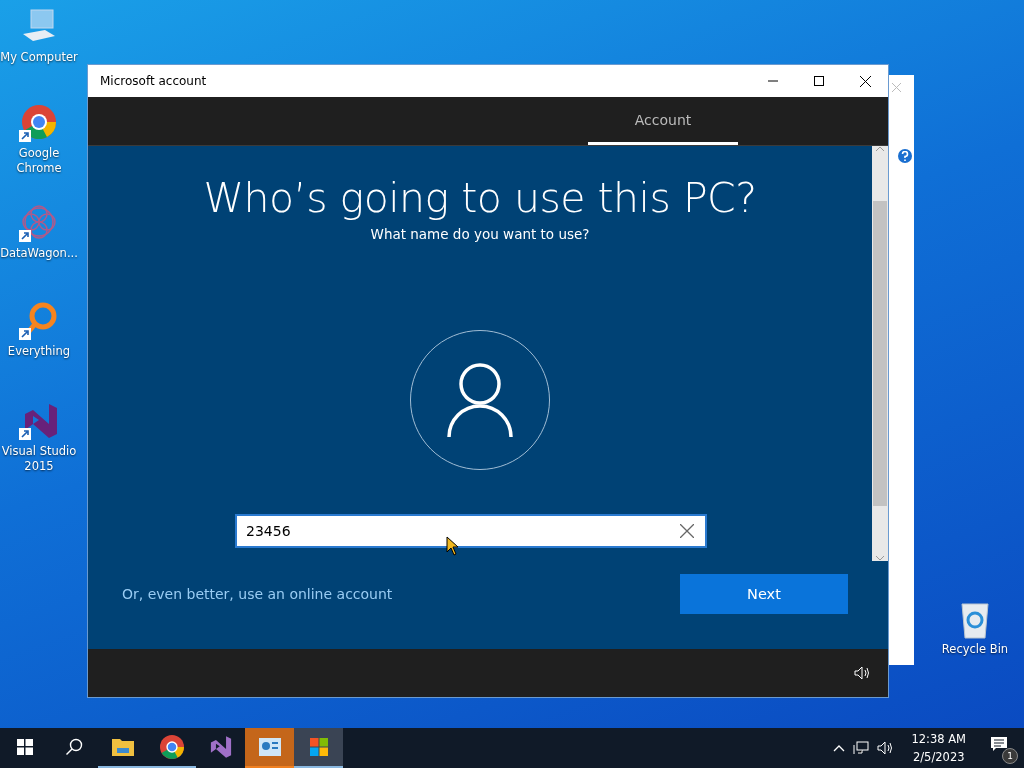 The image size is (1024, 768). I want to click on flower-pattern-icon, so click(39, 222).